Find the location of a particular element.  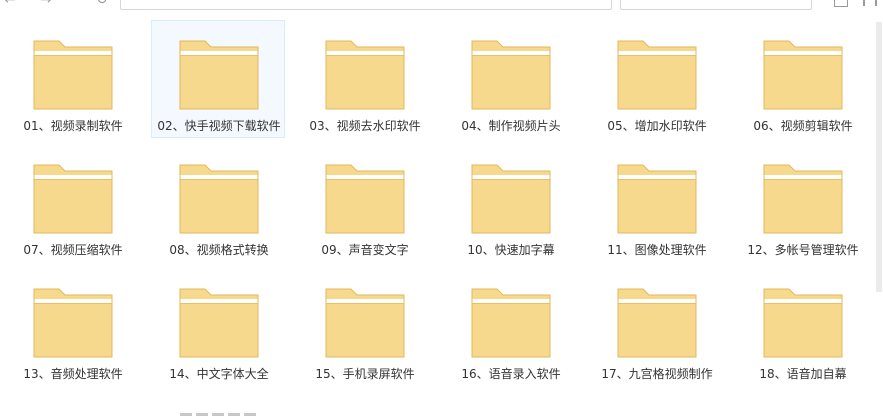

folder-label: 07、视频压缩软件 is located at coordinates (73, 250).